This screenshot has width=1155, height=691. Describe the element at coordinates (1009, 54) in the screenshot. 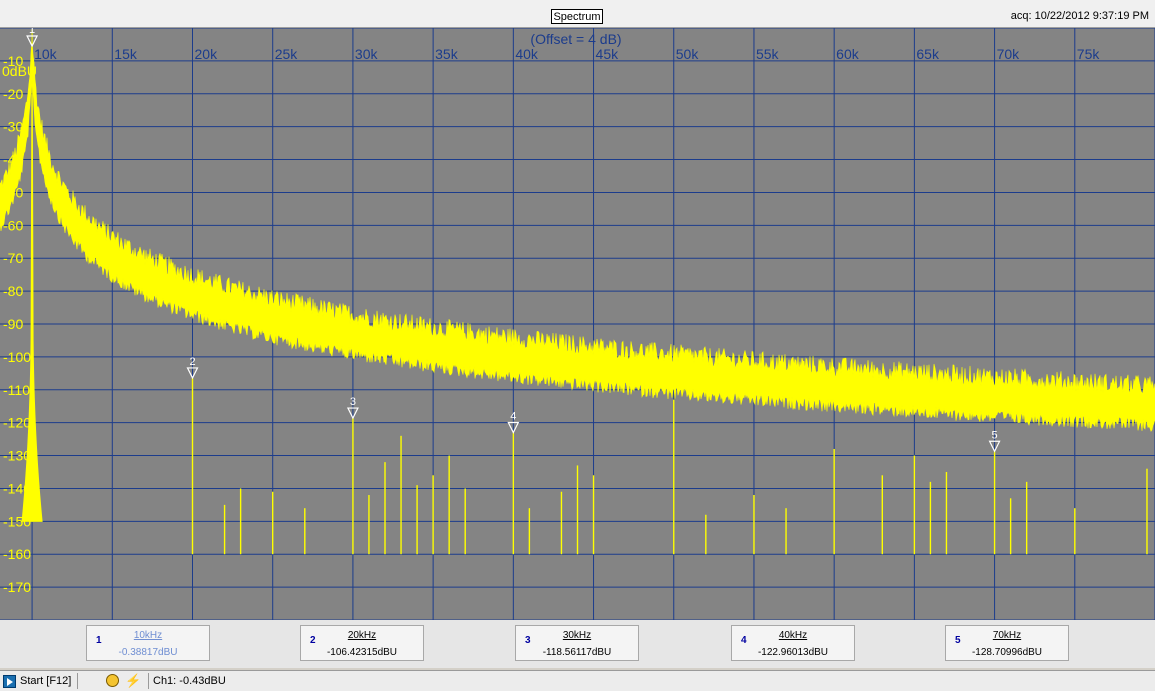

I see `x-tick-label: 70k` at that location.